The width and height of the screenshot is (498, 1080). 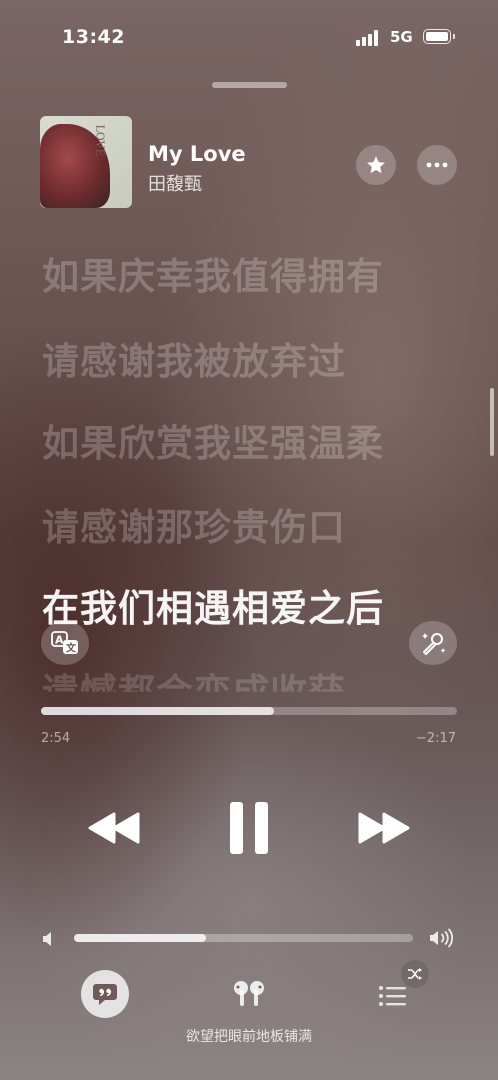 I want to click on lyrics-button, so click(x=105, y=994).